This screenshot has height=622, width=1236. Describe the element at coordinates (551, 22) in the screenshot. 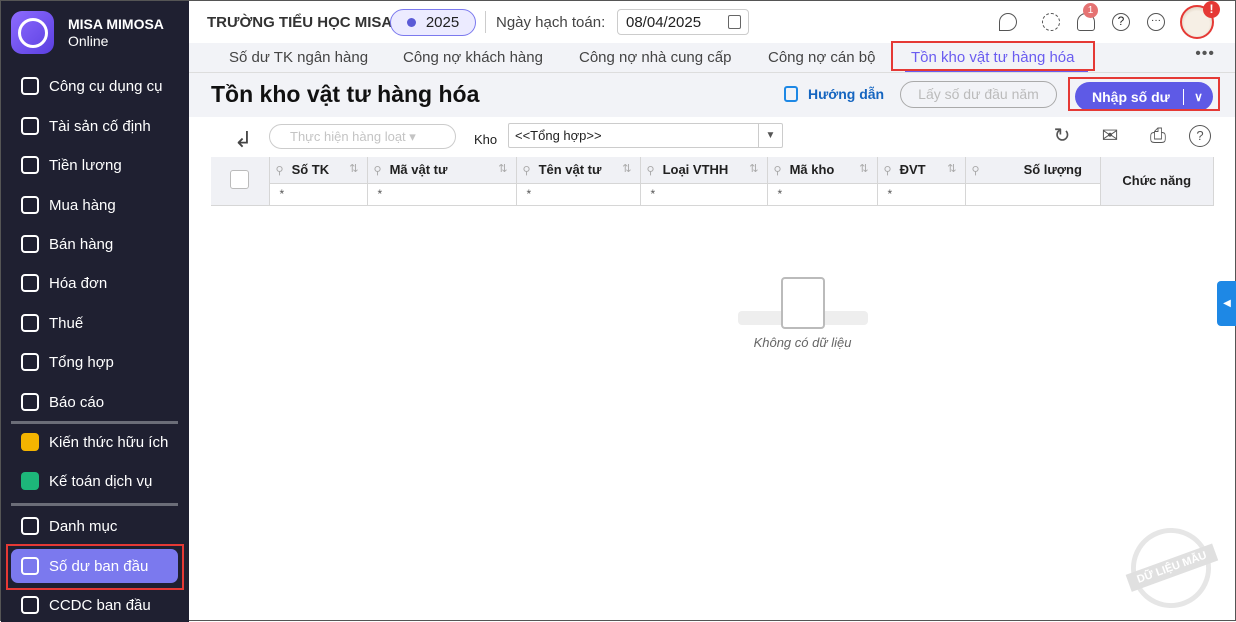

I see `date-label: Ngày hạch toán:` at that location.